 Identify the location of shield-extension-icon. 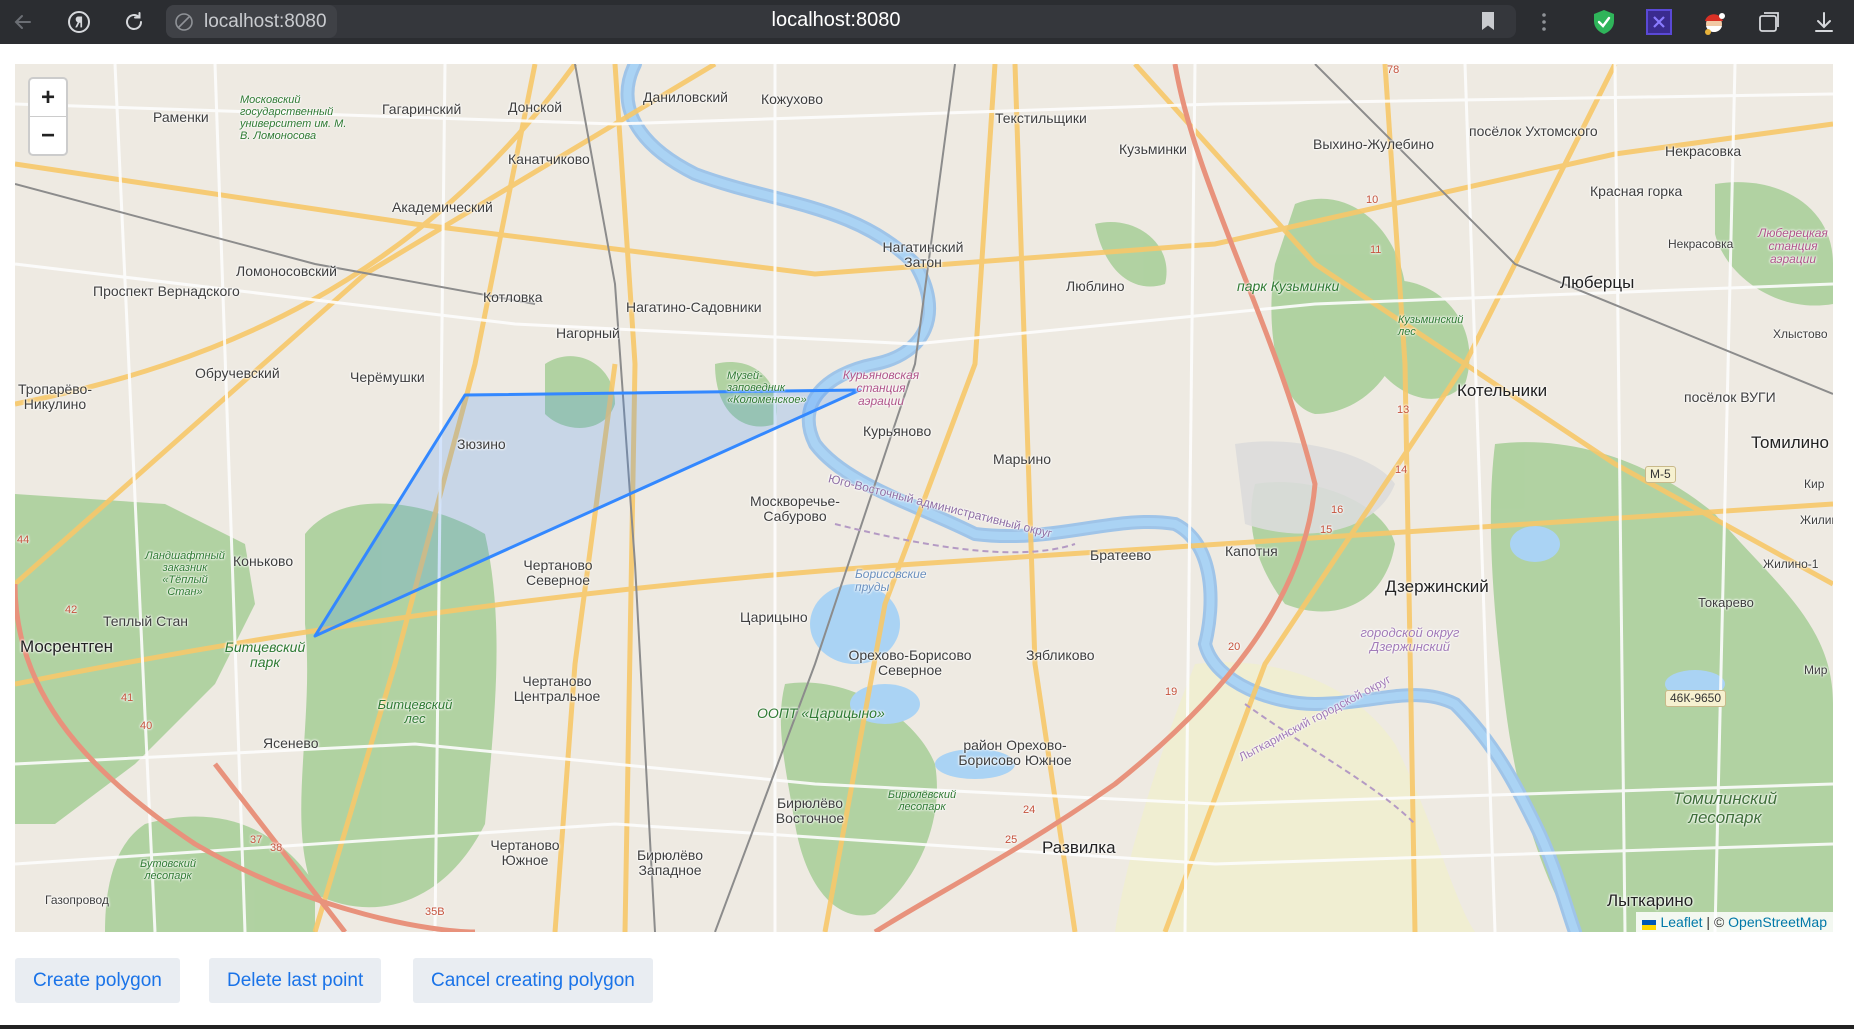
(1604, 22).